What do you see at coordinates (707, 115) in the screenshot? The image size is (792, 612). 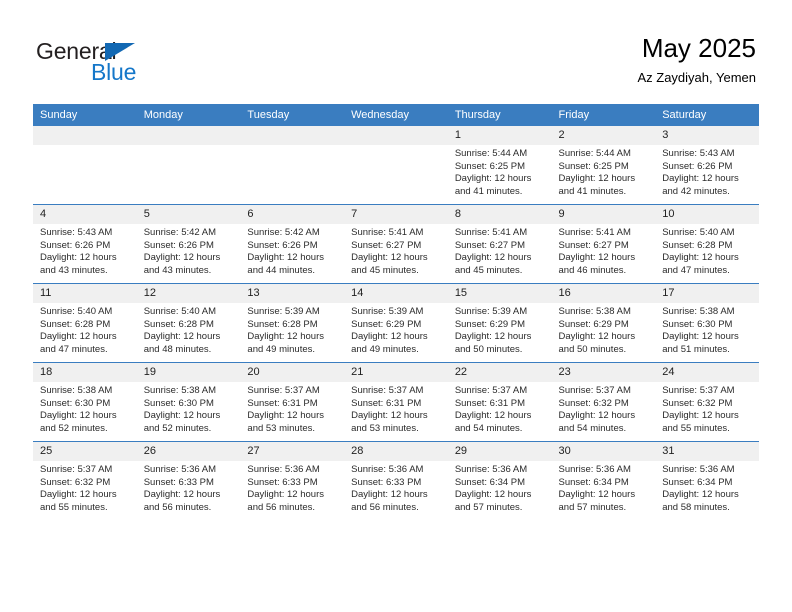 I see `weekday-header-saturday: Saturday` at bounding box center [707, 115].